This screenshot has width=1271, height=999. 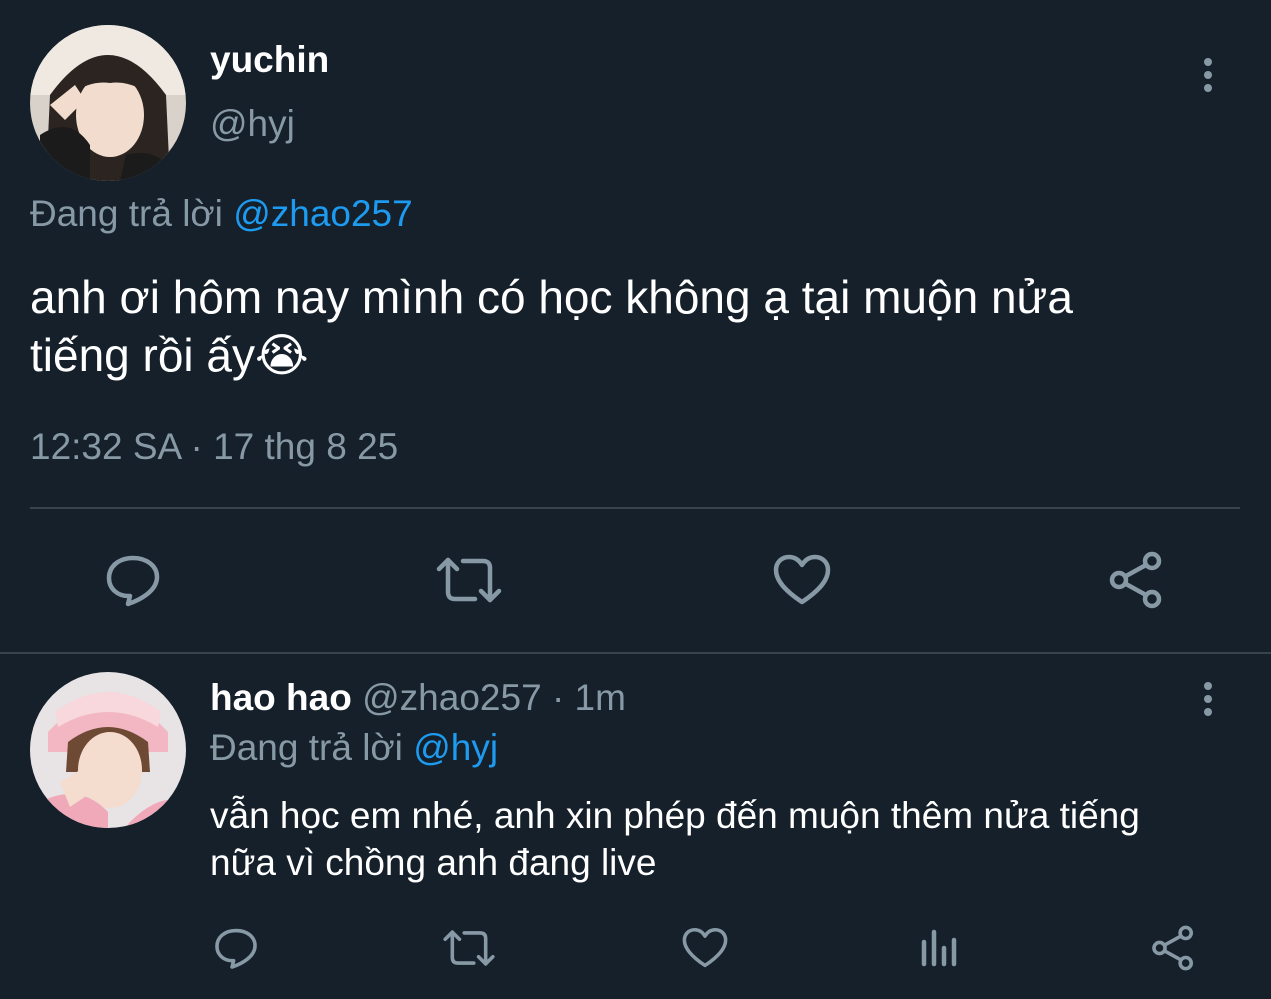 I want to click on tweet-text-line-2: tiếng rồi ấy😭, so click(x=551, y=355).